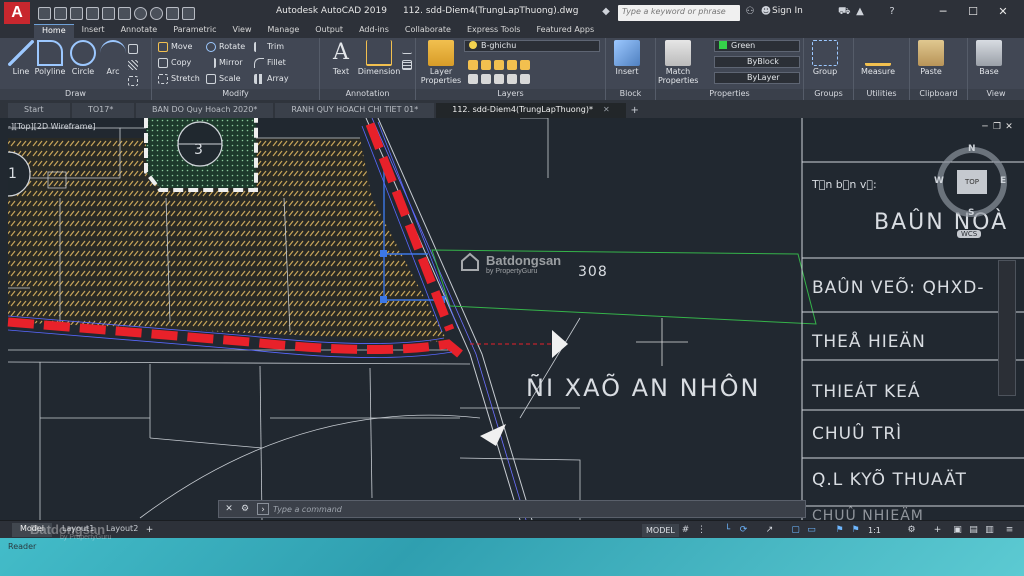 The image size is (1024, 576). What do you see at coordinates (76, 13) in the screenshot?
I see `save-icon` at bounding box center [76, 13].